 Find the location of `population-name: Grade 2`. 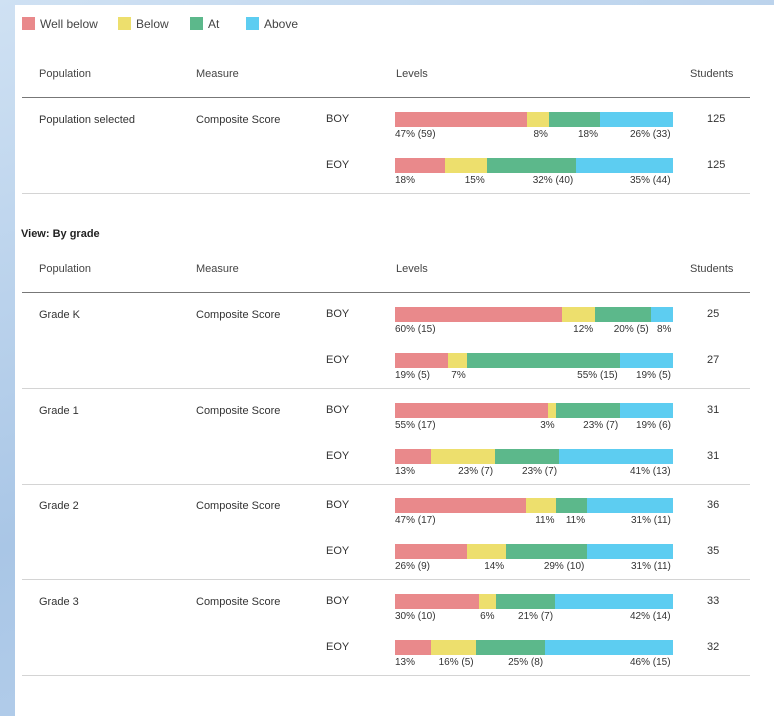

population-name: Grade 2 is located at coordinates (59, 506).